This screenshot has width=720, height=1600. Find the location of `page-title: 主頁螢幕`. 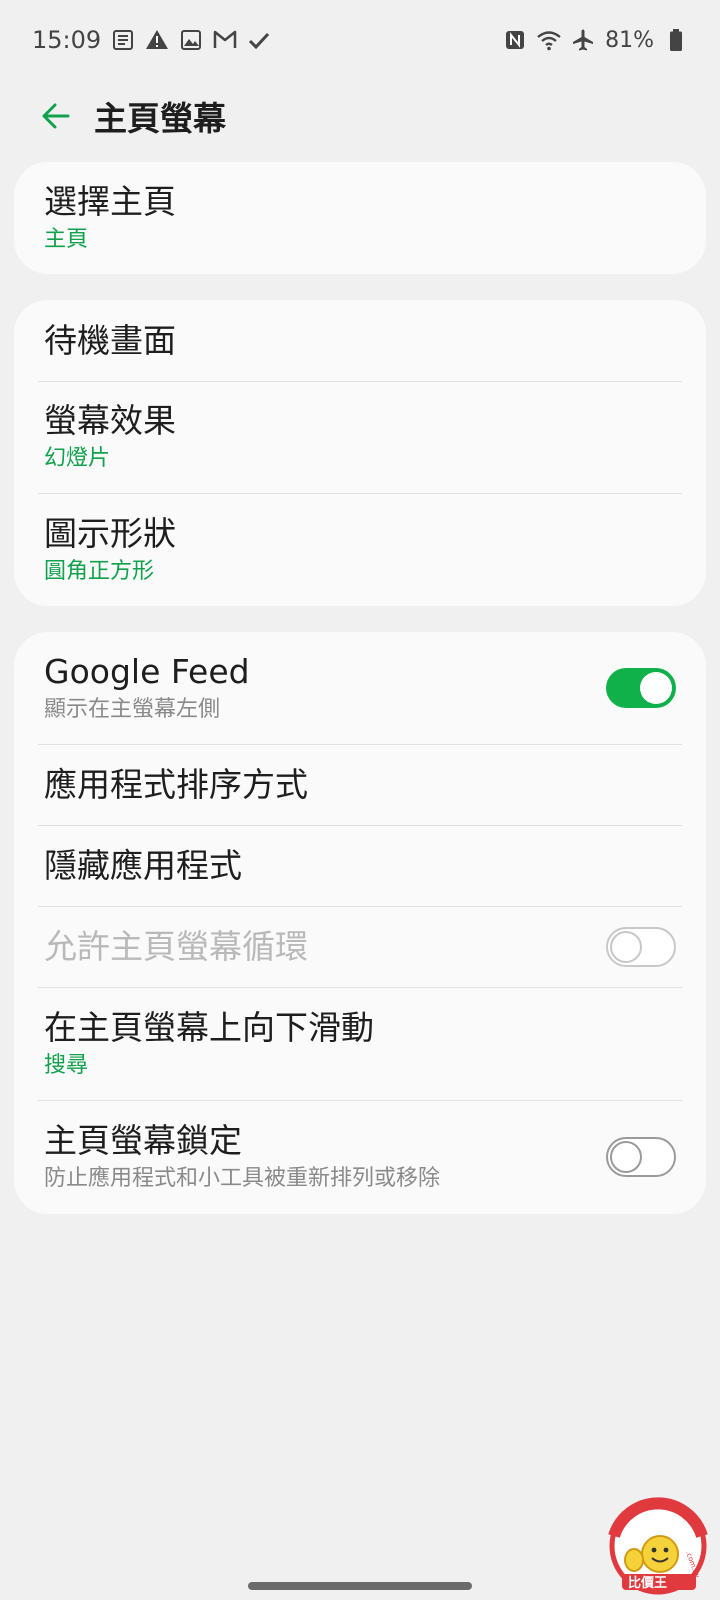

page-title: 主頁螢幕 is located at coordinates (160, 118).